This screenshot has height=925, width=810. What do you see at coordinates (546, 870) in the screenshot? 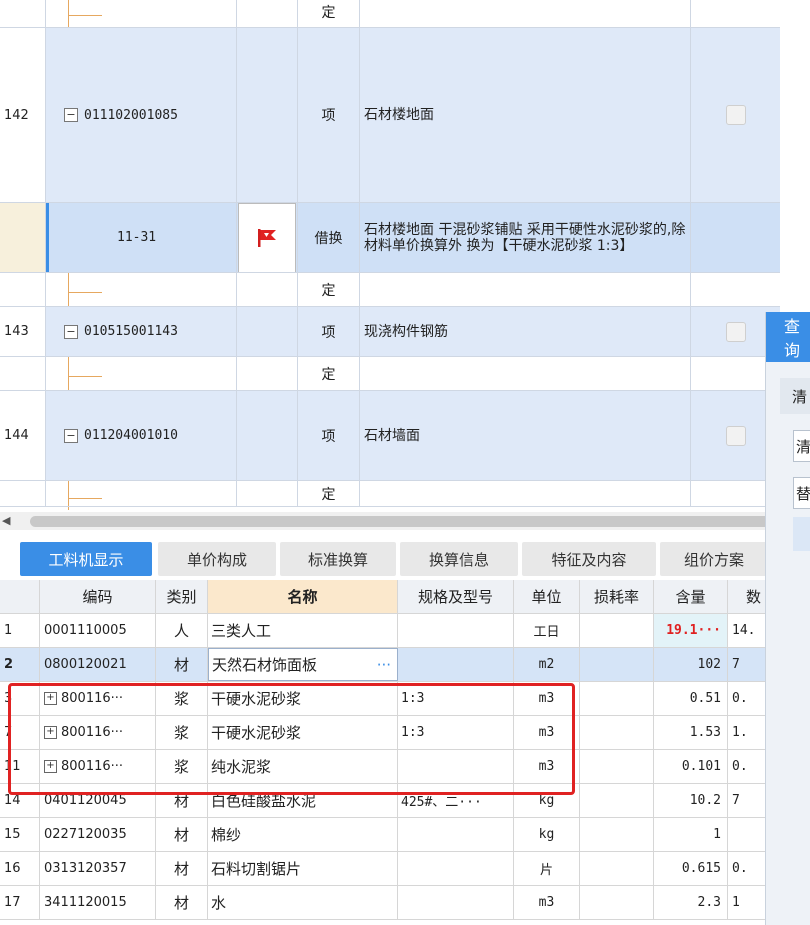
I see `unit-text: 片` at bounding box center [546, 870].